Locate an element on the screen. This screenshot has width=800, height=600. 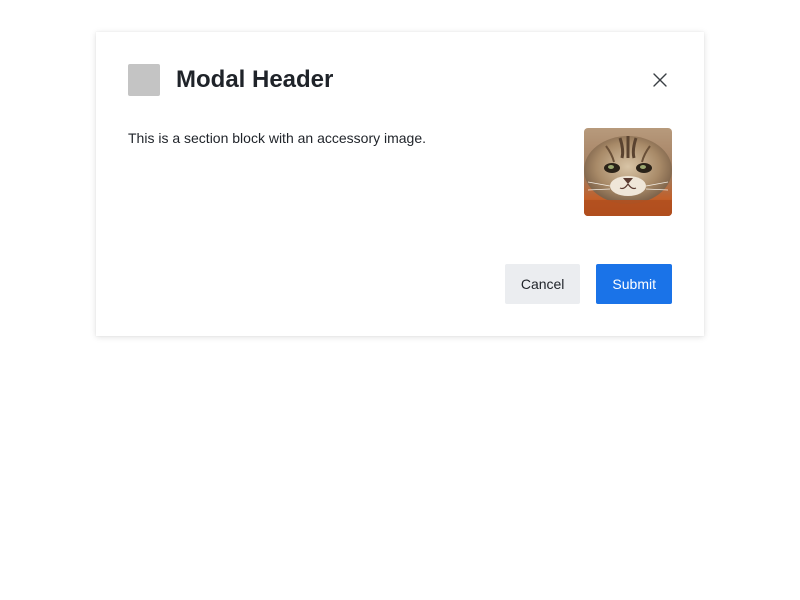
close-icon is located at coordinates (660, 80).